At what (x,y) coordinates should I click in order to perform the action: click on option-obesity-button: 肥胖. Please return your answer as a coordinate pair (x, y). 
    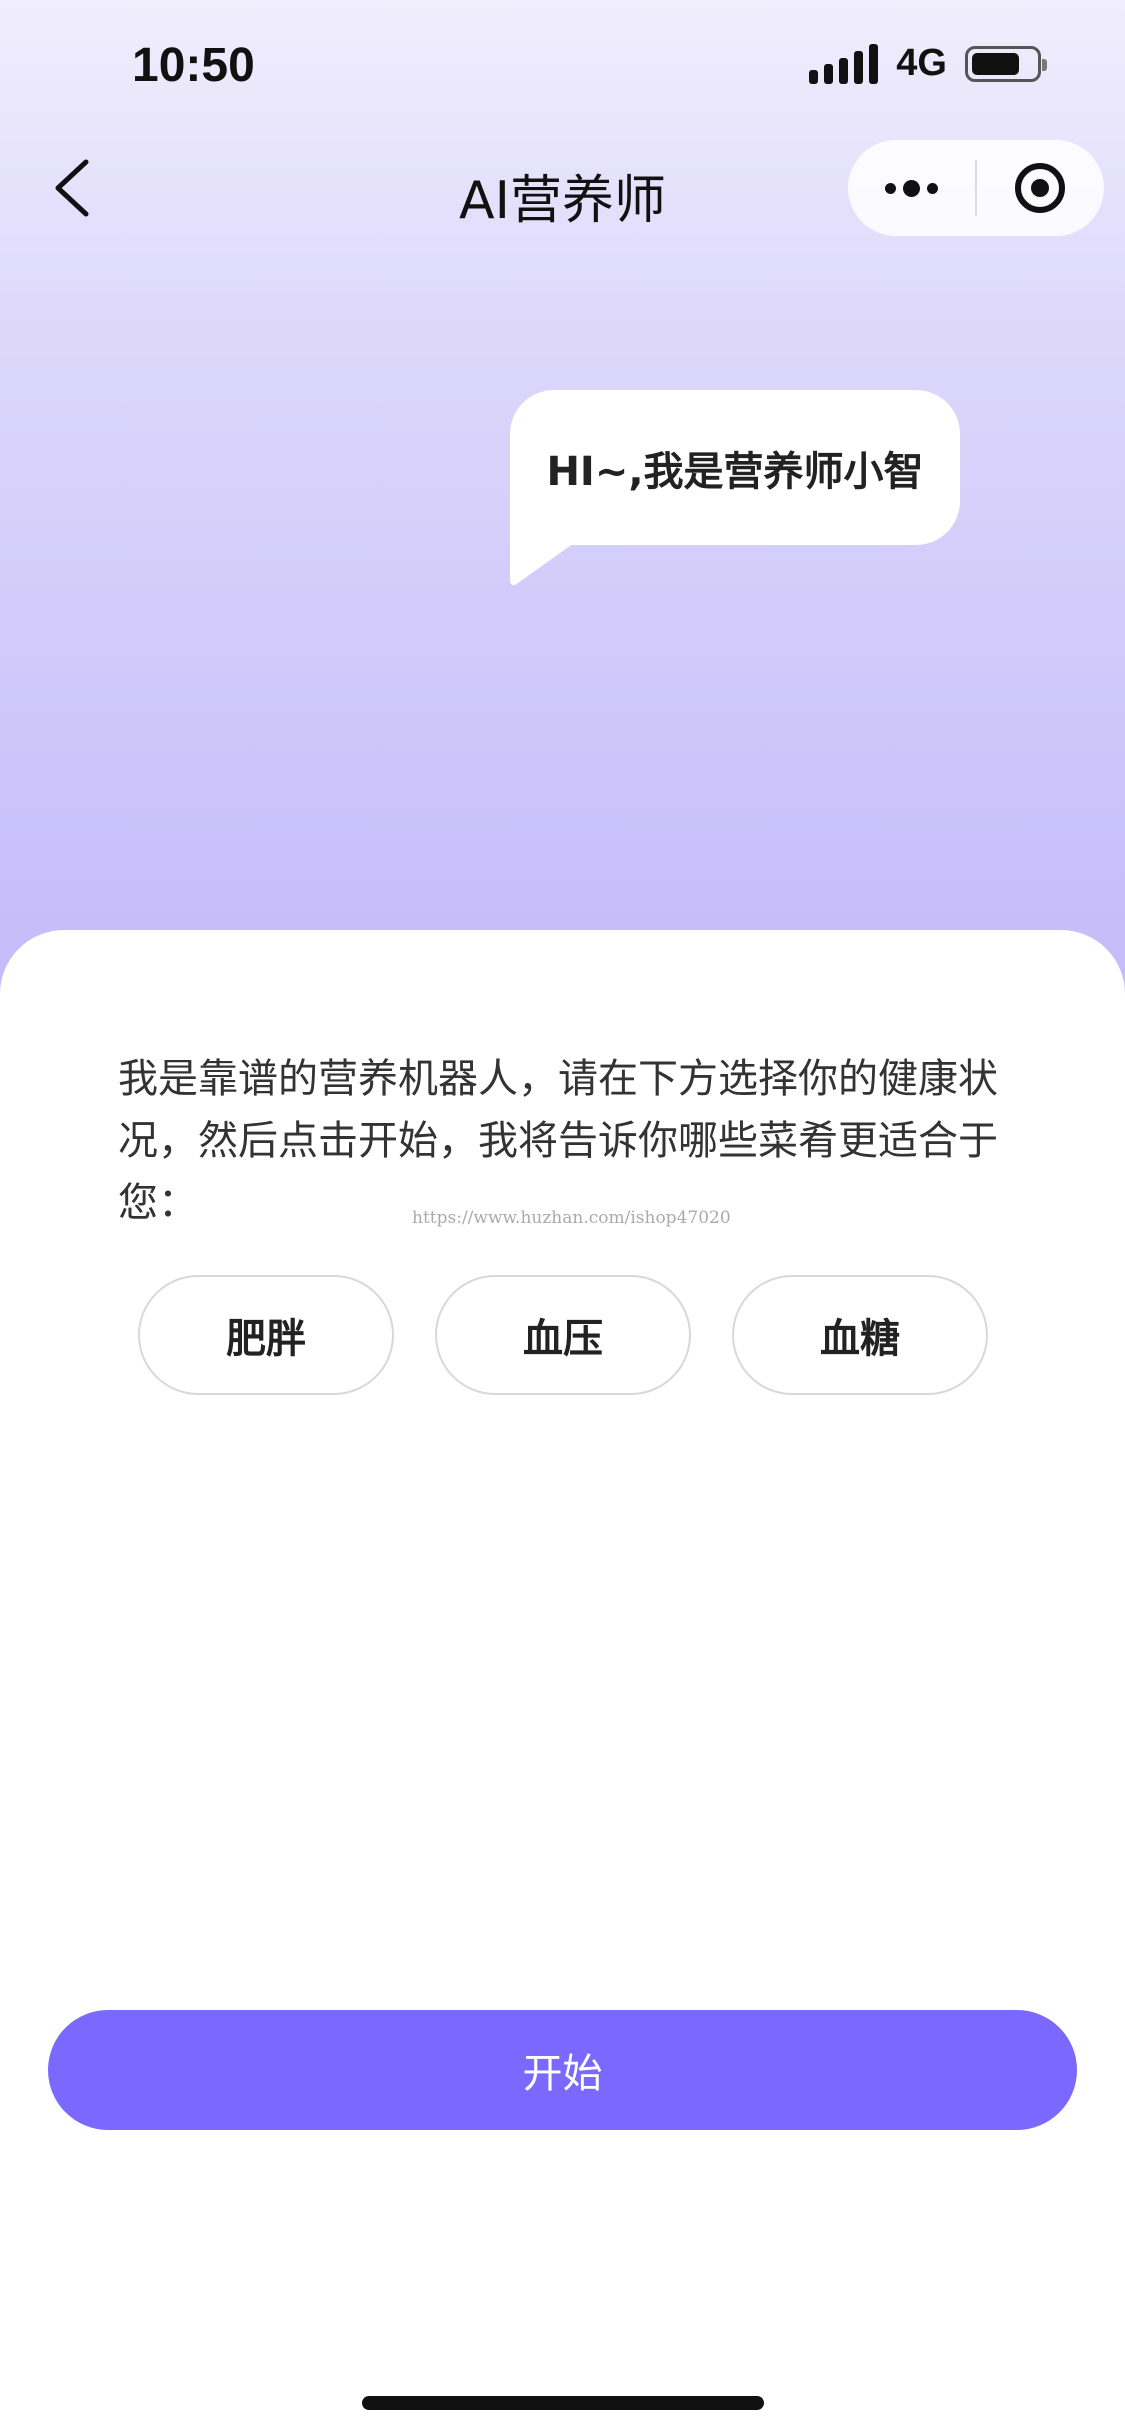
    Looking at the image, I should click on (266, 1335).